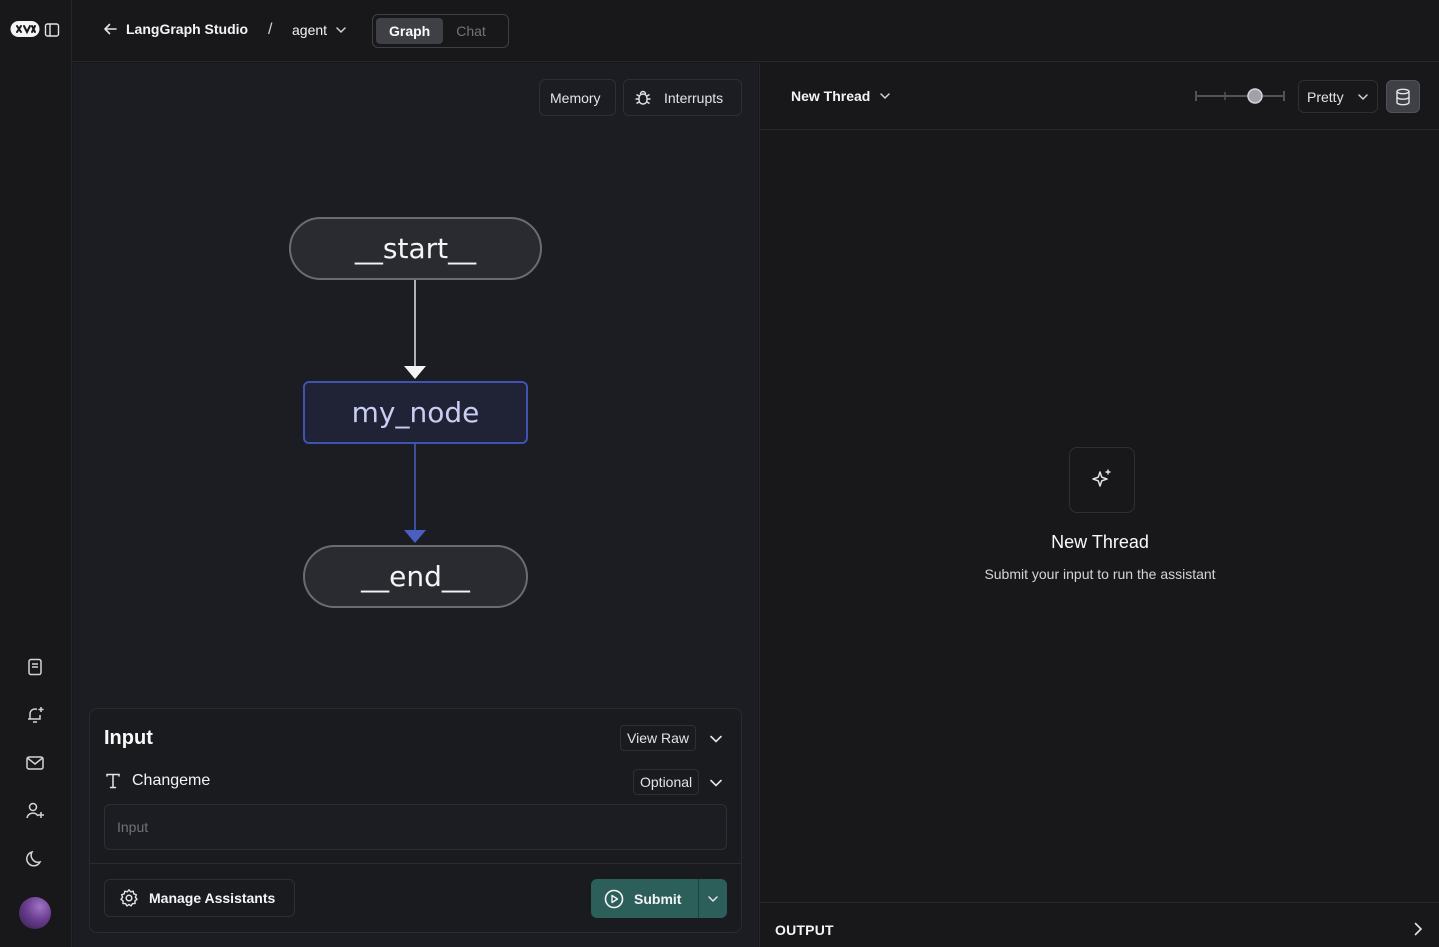 The height and width of the screenshot is (947, 1439). I want to click on format-select-value: Pretty, so click(1325, 97).